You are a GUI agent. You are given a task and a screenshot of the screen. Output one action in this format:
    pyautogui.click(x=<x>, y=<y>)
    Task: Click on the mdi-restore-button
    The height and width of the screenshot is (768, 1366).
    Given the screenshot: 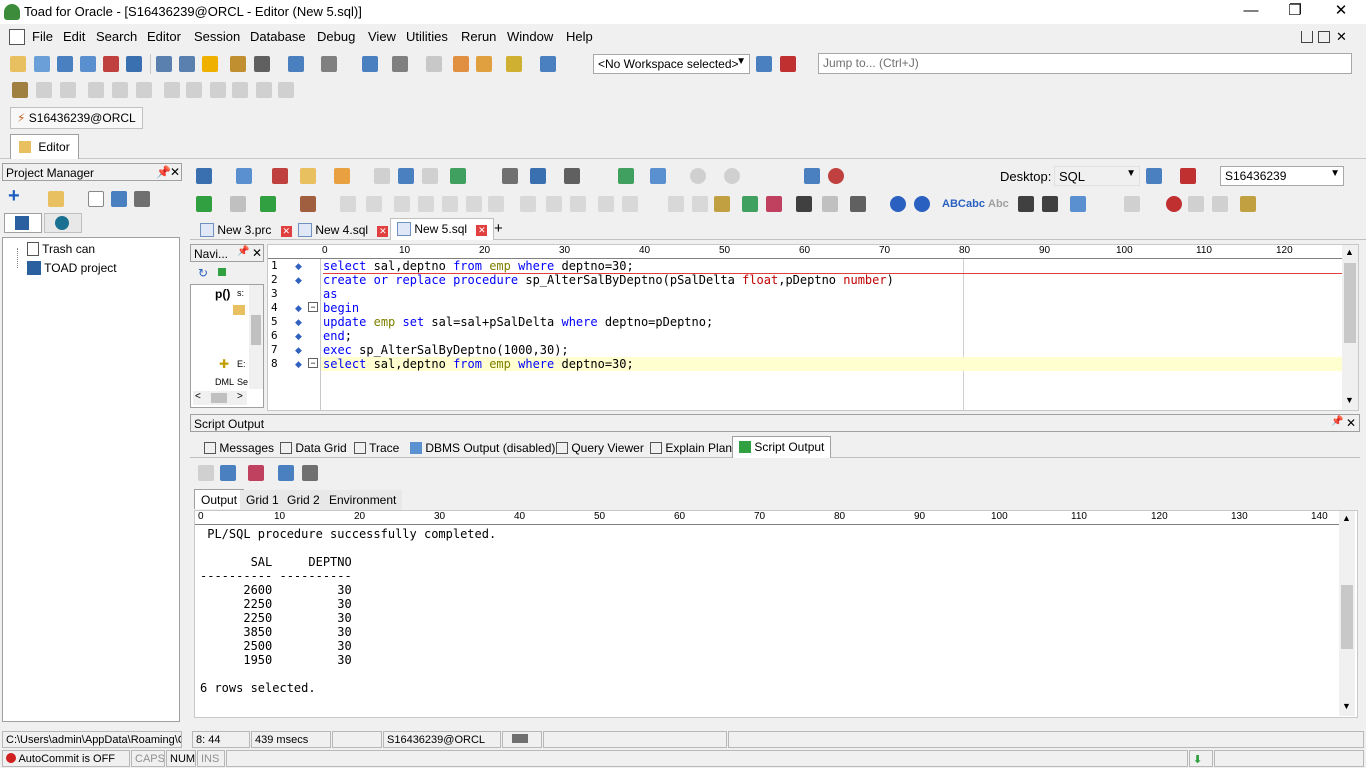 What is the action you would take?
    pyautogui.click(x=1324, y=37)
    